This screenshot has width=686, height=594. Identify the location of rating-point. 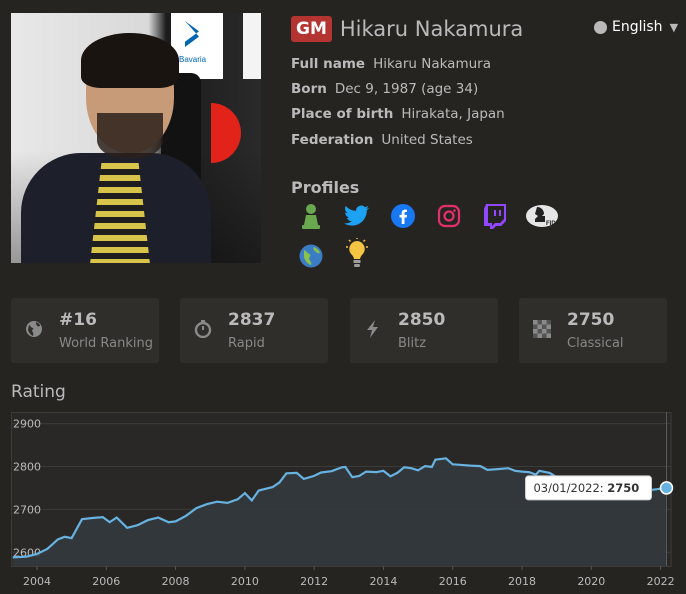
(666, 488).